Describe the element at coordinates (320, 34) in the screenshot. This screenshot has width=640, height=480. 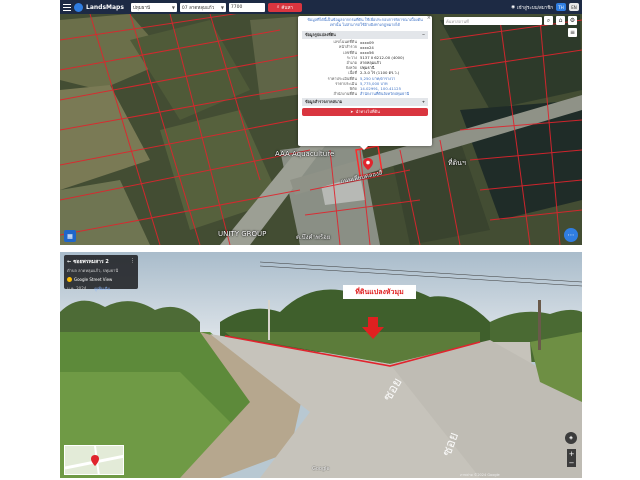
I see `popup-section-parcel-title: ข้อมูลรูปแปลงที่ดิน` at that location.